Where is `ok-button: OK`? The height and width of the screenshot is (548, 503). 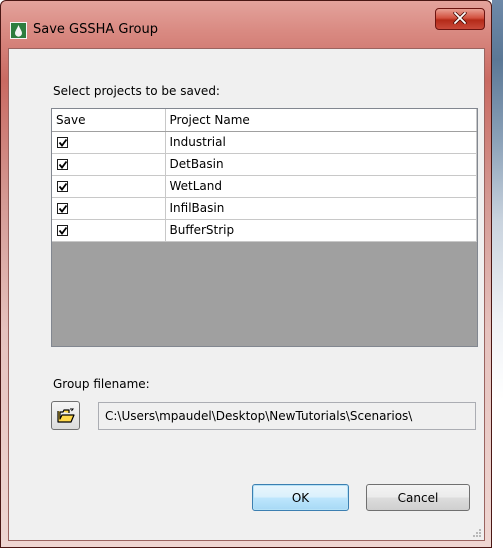 ok-button: OK is located at coordinates (300, 497).